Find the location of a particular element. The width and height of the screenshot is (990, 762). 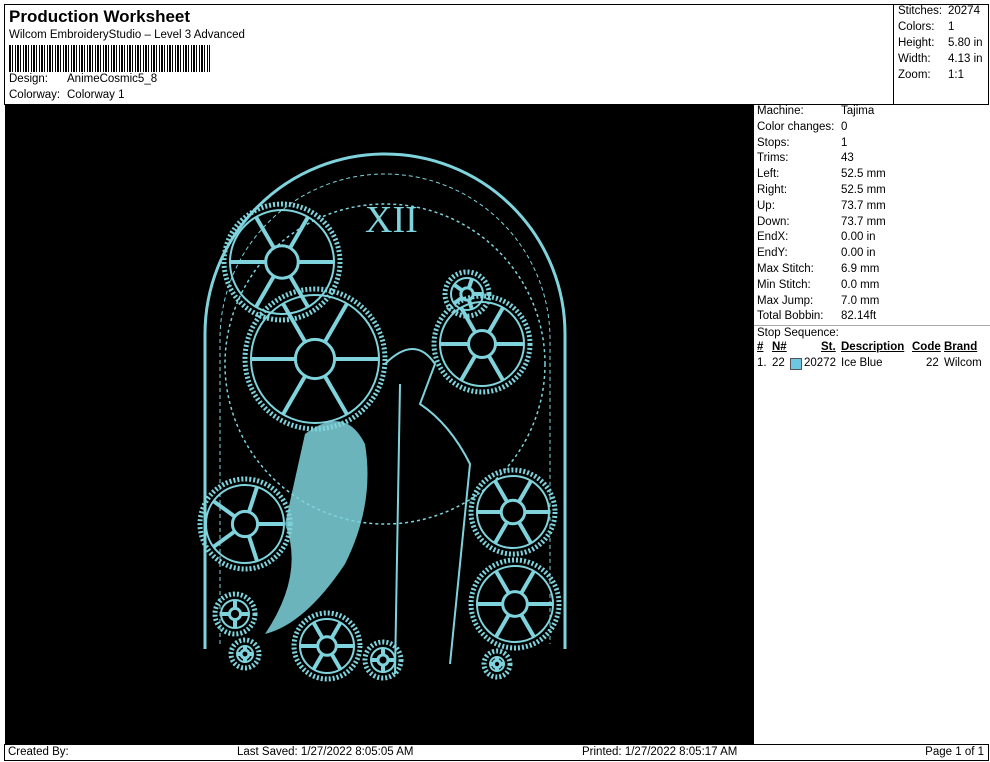

row-st: 20272 is located at coordinates (820, 363).